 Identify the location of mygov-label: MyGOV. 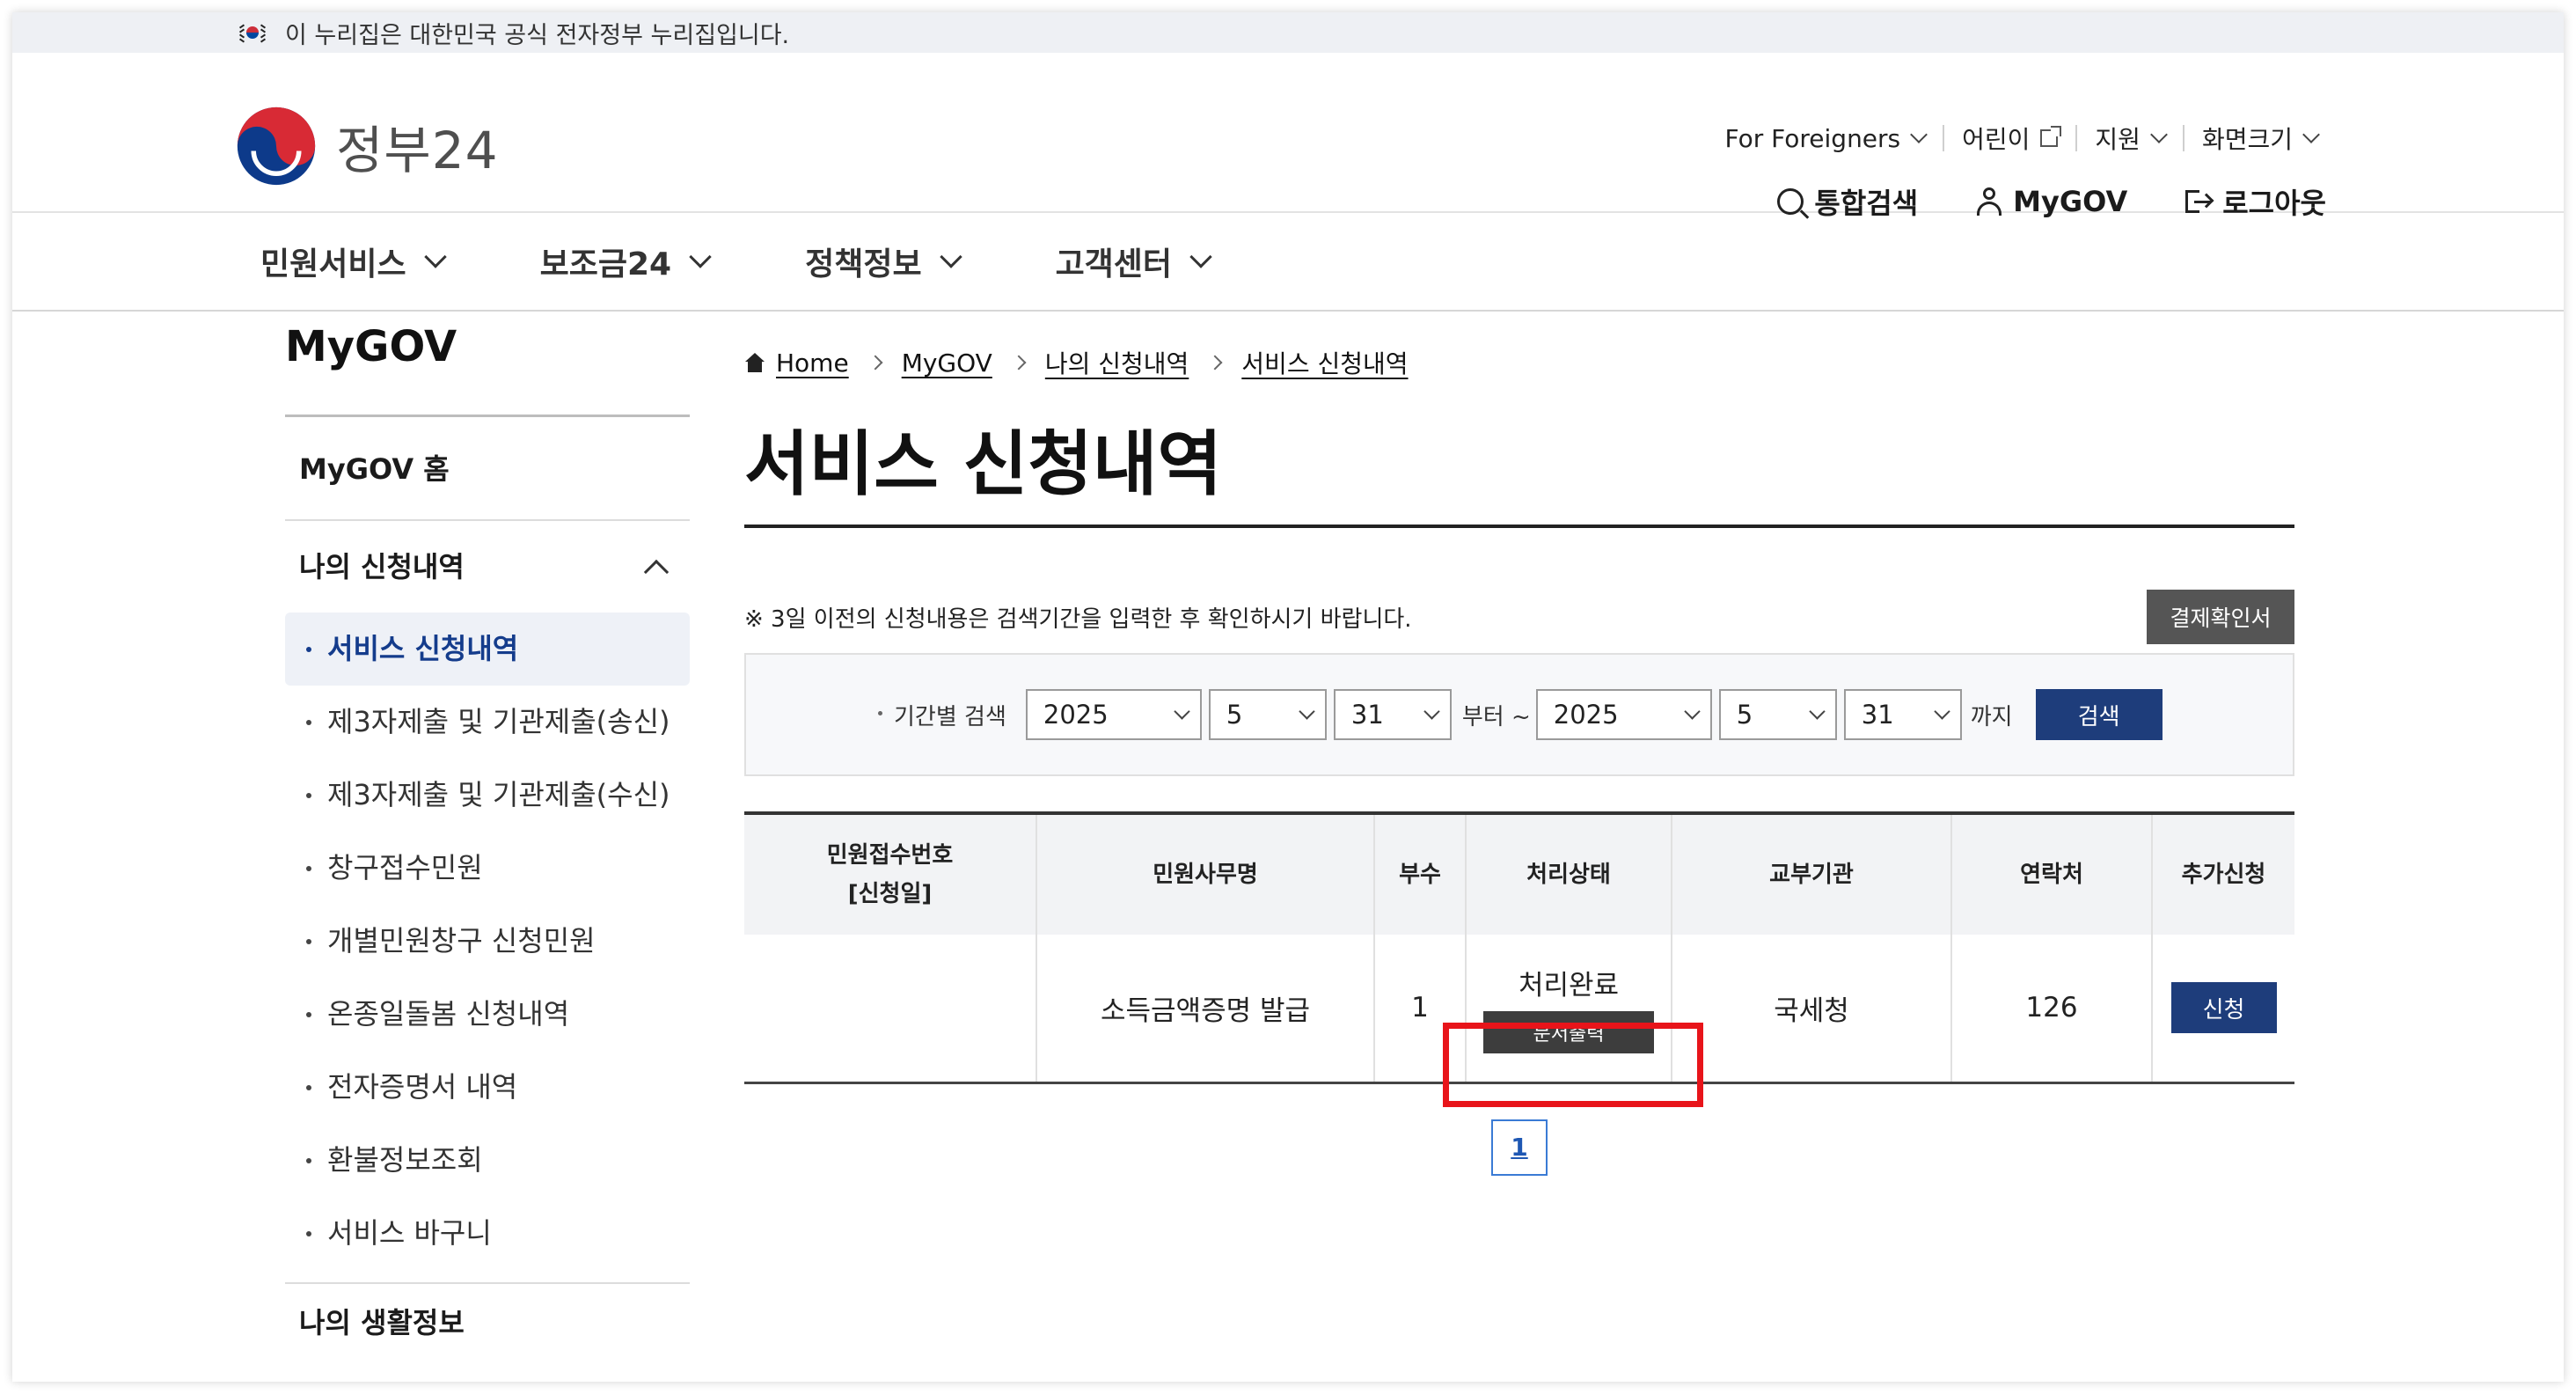
(2070, 201).